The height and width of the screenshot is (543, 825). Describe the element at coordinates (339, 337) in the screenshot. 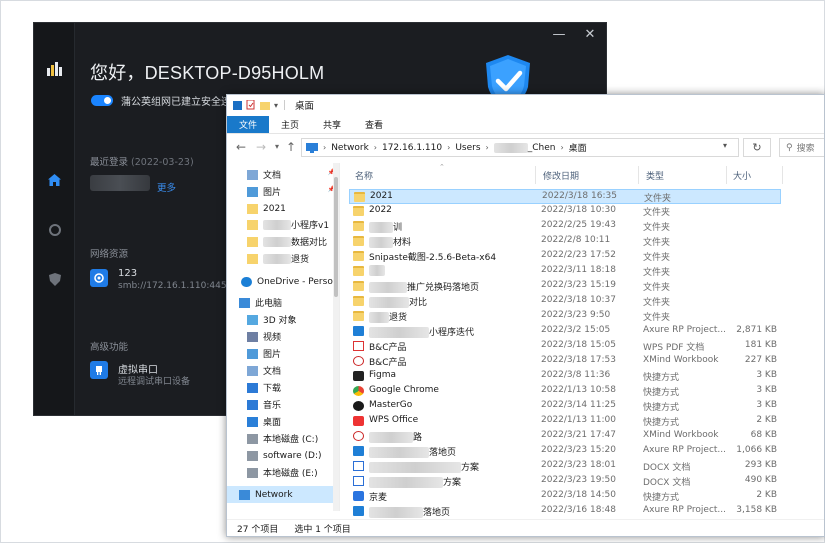

I see `pane-divider` at that location.